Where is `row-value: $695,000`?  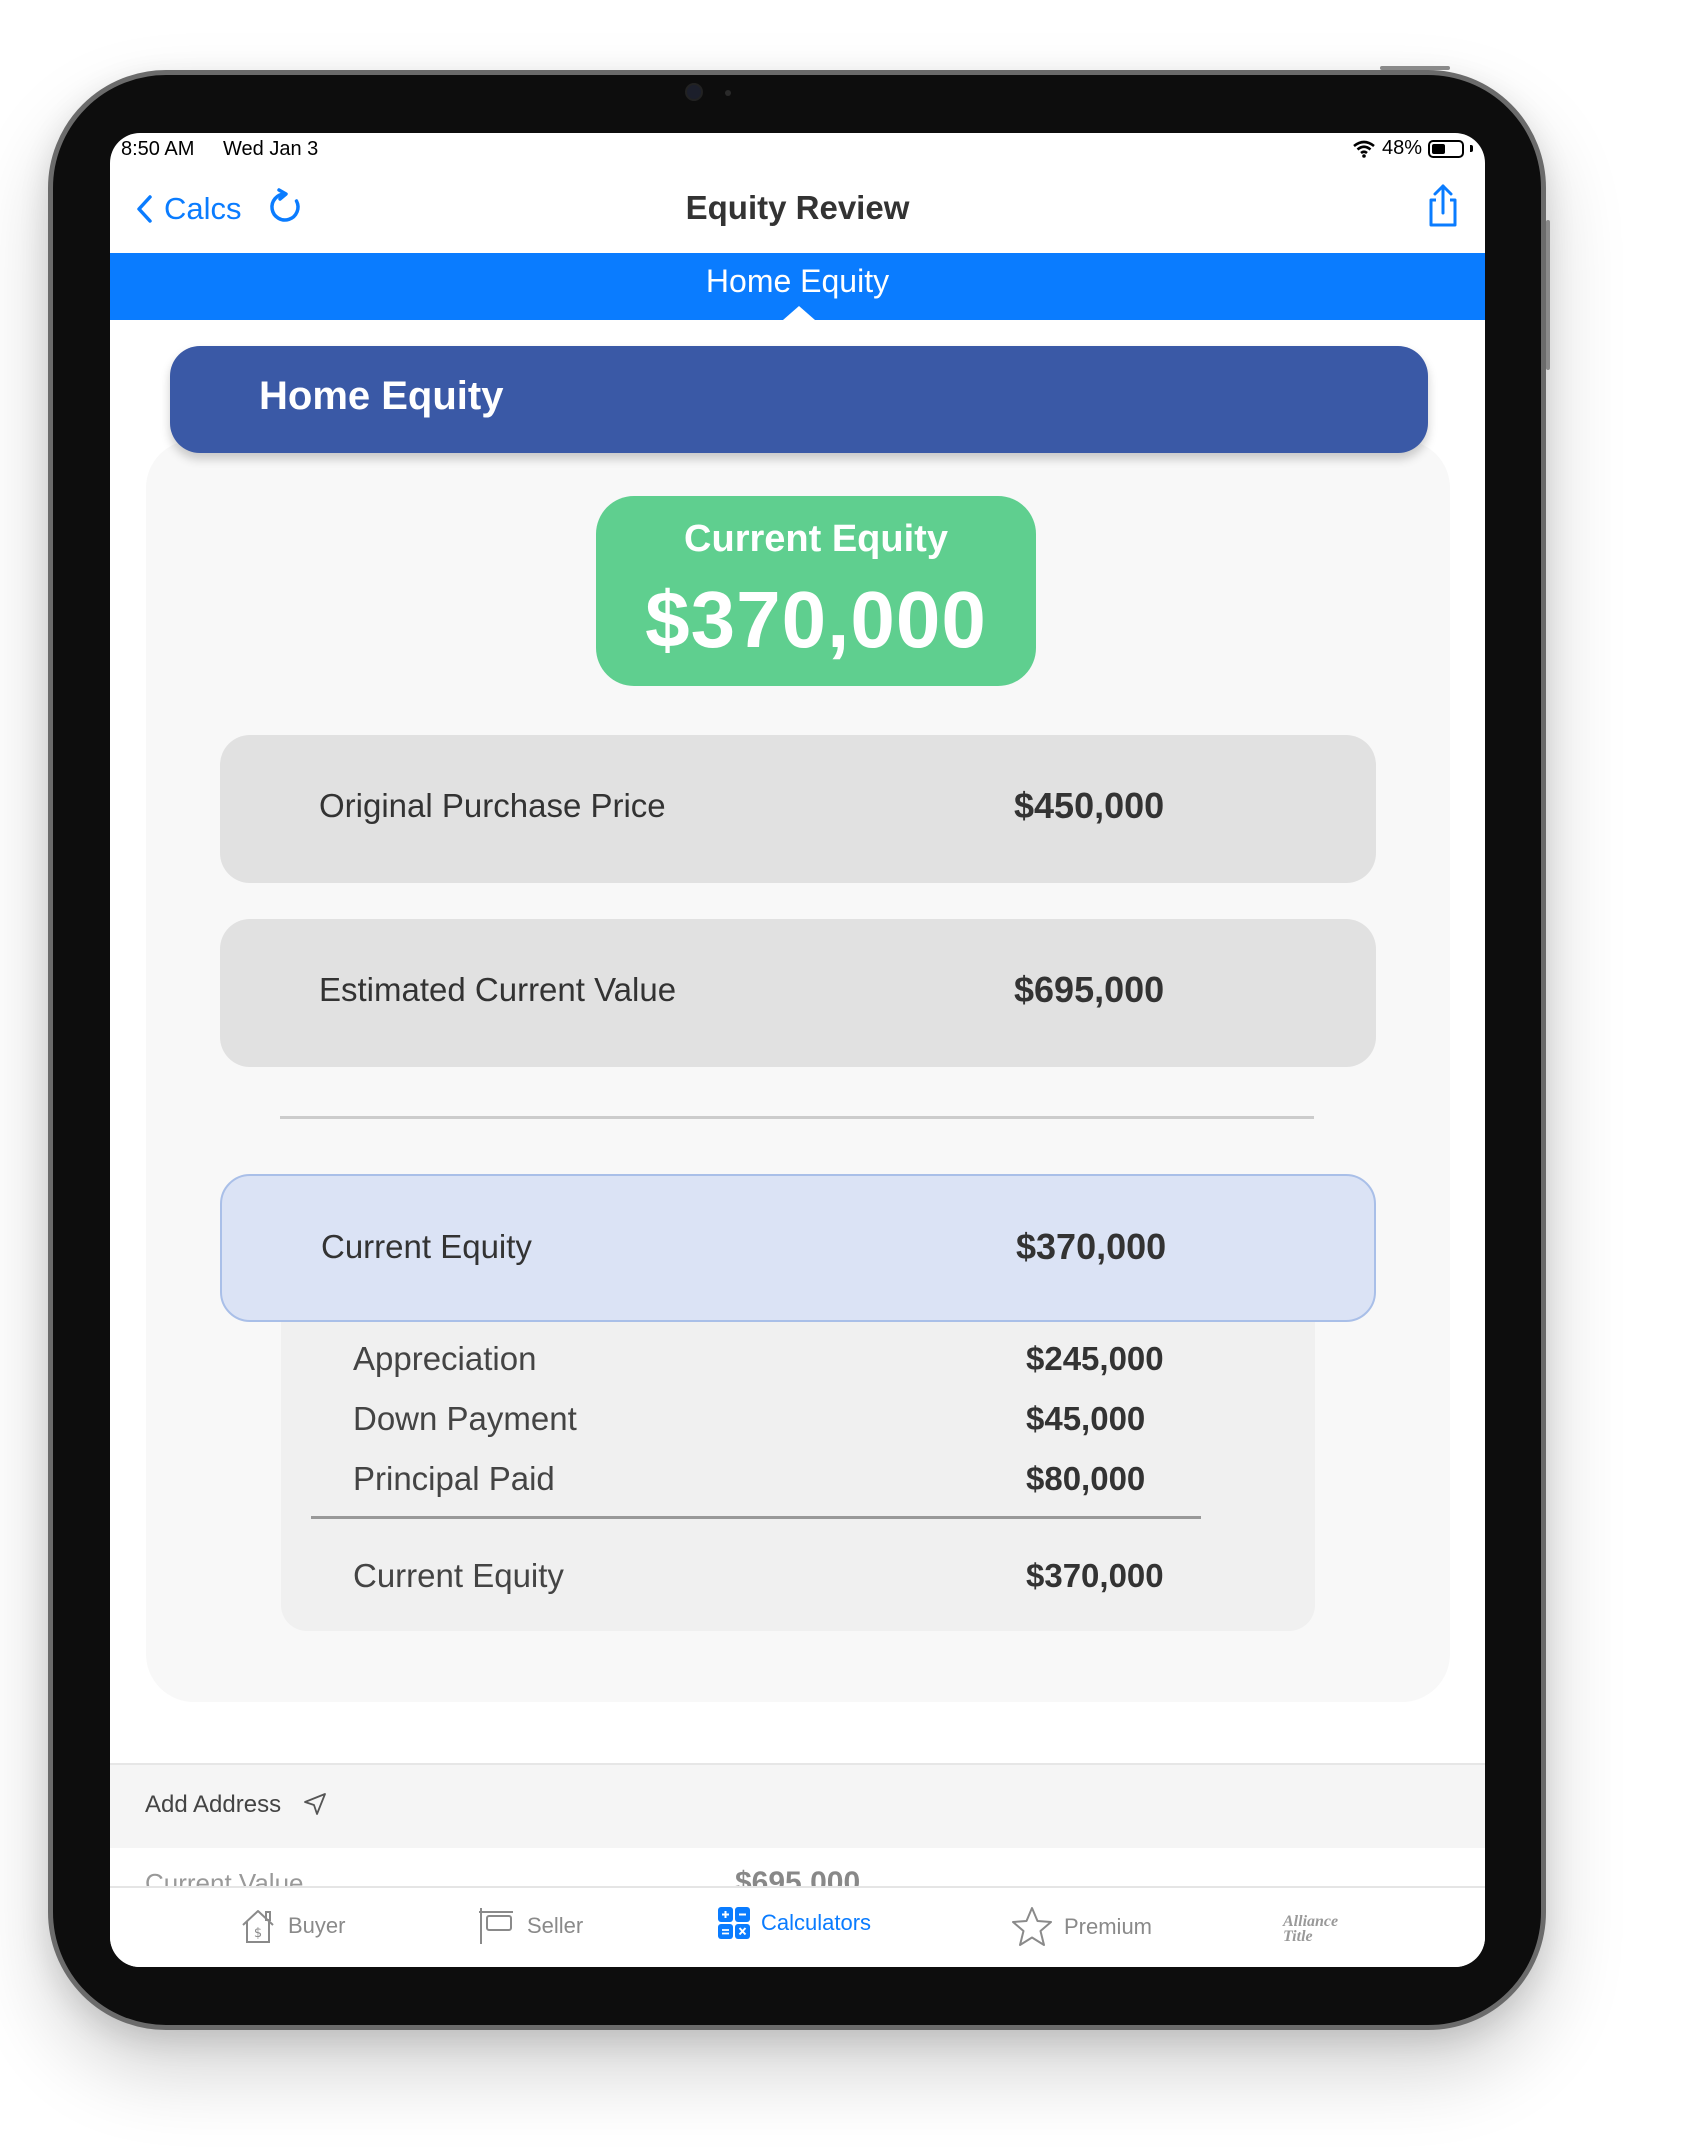 row-value: $695,000 is located at coordinates (1089, 989).